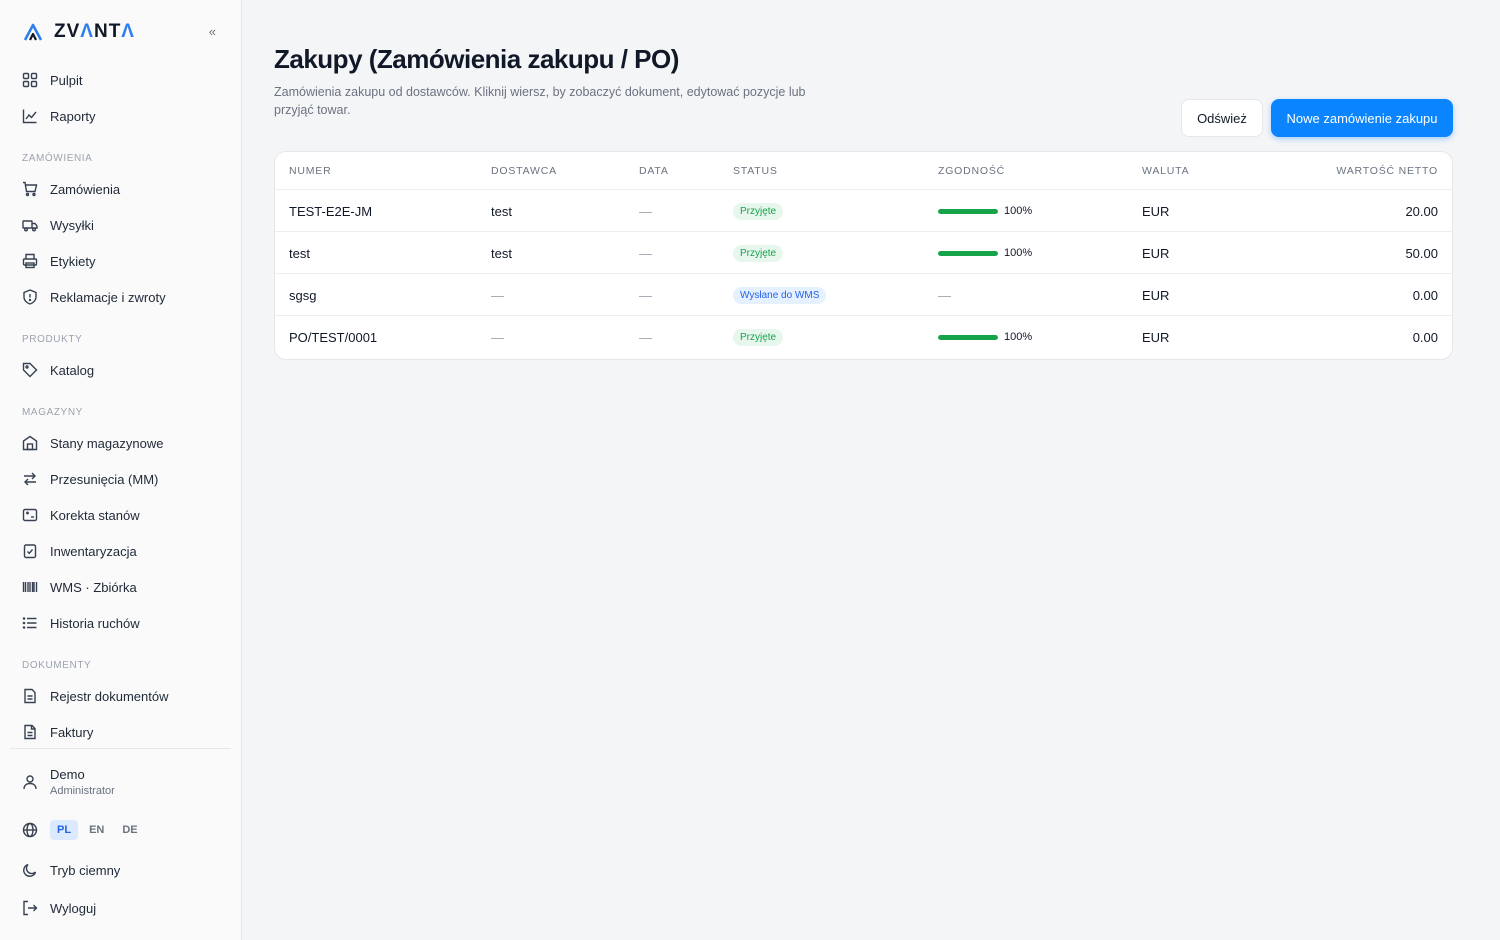  I want to click on brand-logo: ZVΛNTΛ «, so click(122, 32).